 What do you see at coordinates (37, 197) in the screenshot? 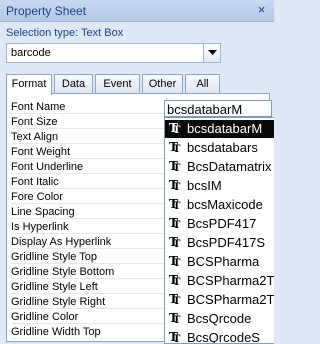
I see `property-name: Fore Color` at bounding box center [37, 197].